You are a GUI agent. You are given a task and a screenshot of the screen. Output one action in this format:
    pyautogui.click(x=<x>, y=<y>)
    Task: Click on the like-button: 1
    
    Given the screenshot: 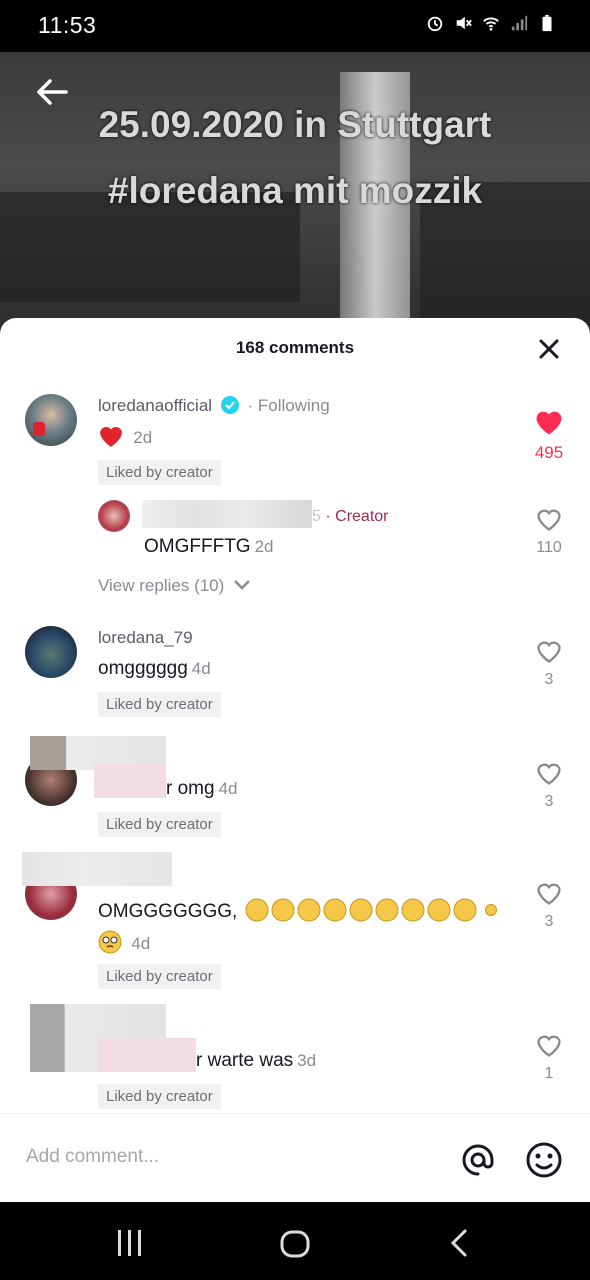 What is the action you would take?
    pyautogui.click(x=549, y=1057)
    